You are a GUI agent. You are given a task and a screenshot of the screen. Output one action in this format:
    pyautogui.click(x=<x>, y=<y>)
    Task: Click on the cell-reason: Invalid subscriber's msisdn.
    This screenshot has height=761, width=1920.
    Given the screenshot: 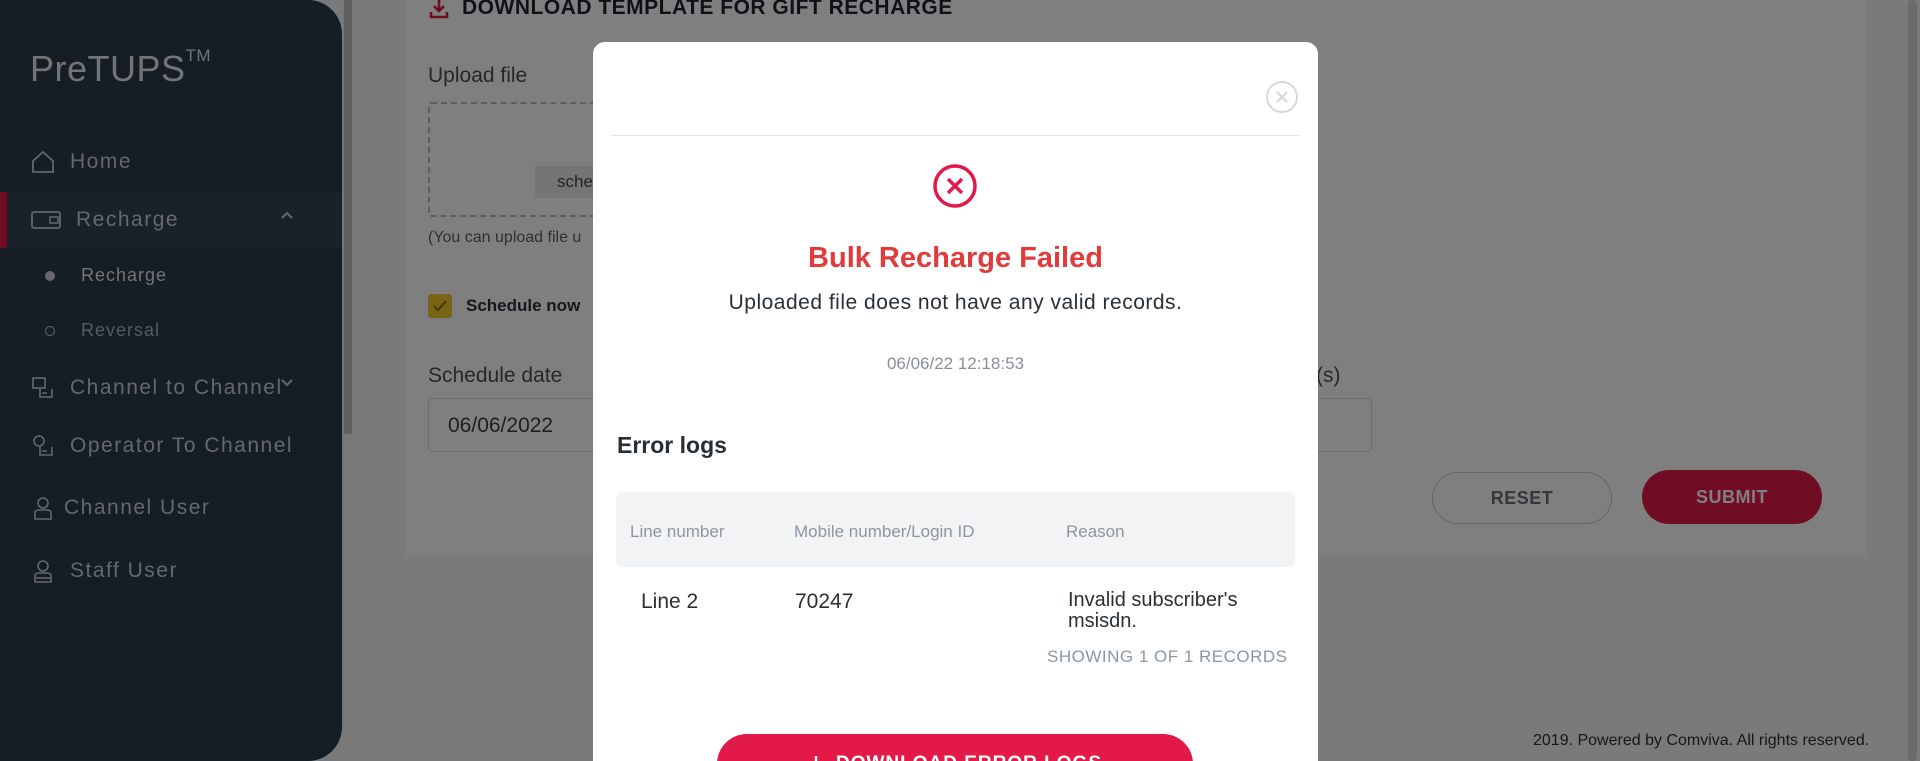 What is the action you would take?
    pyautogui.click(x=1153, y=610)
    